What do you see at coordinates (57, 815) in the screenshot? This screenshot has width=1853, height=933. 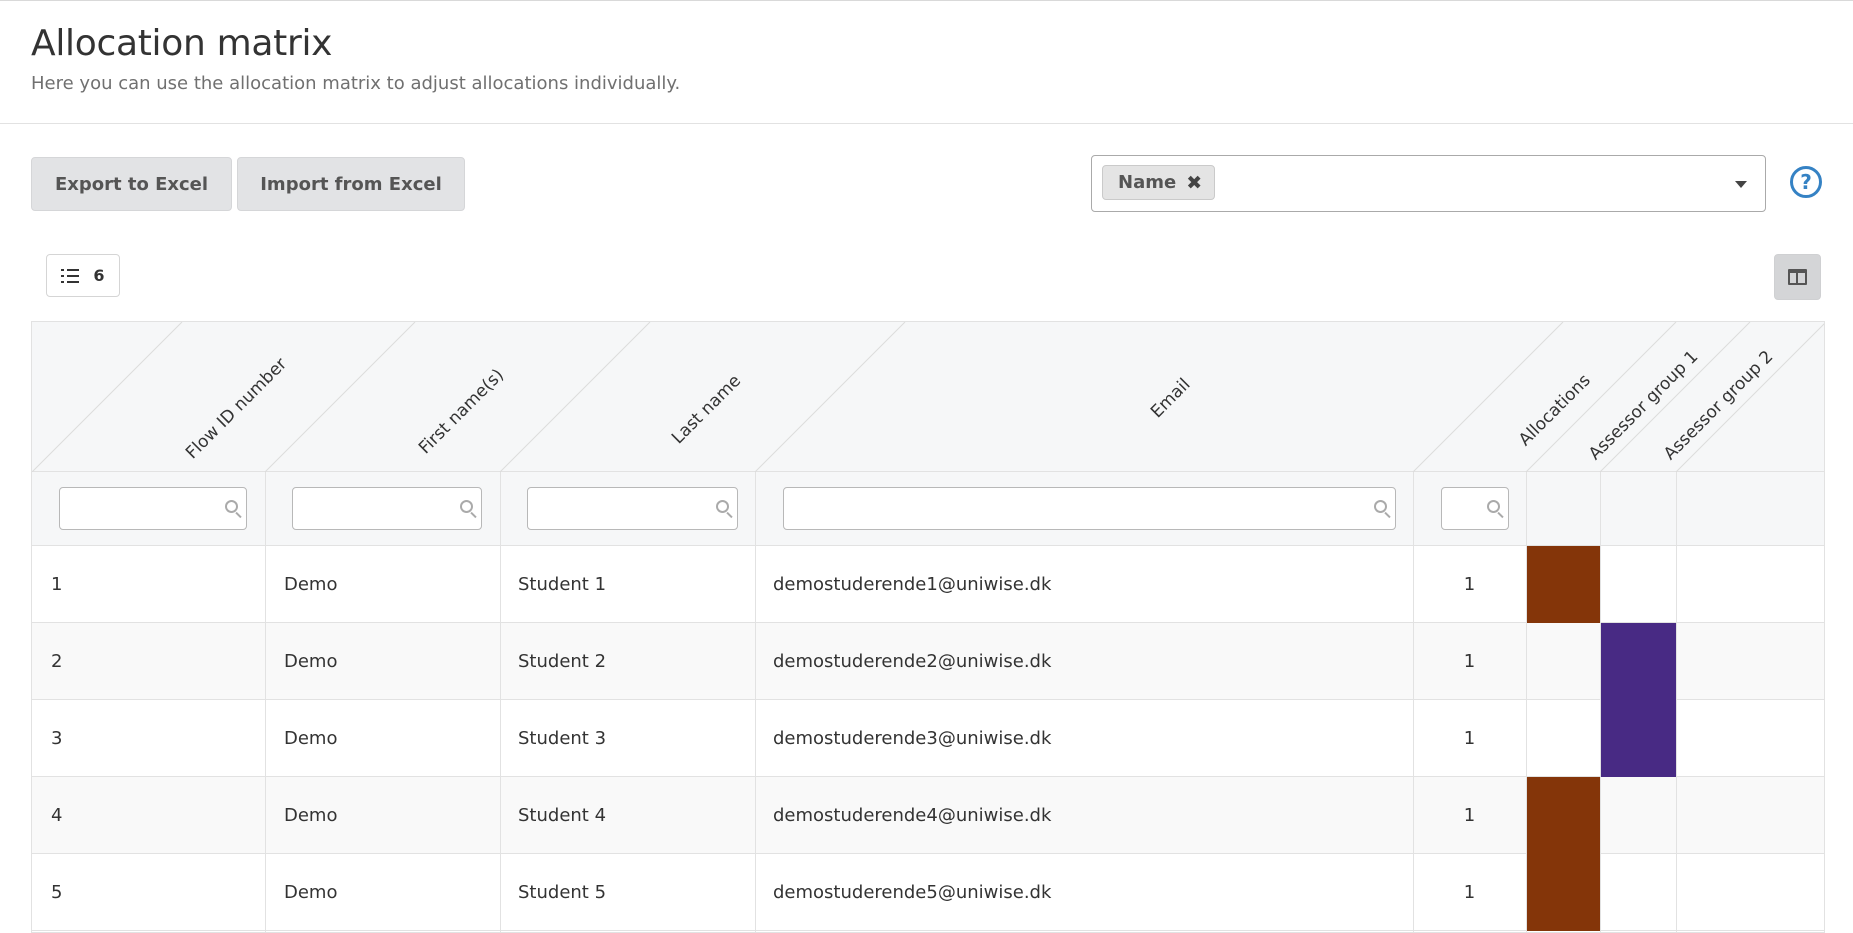 I see `cell-flow-id: 4` at bounding box center [57, 815].